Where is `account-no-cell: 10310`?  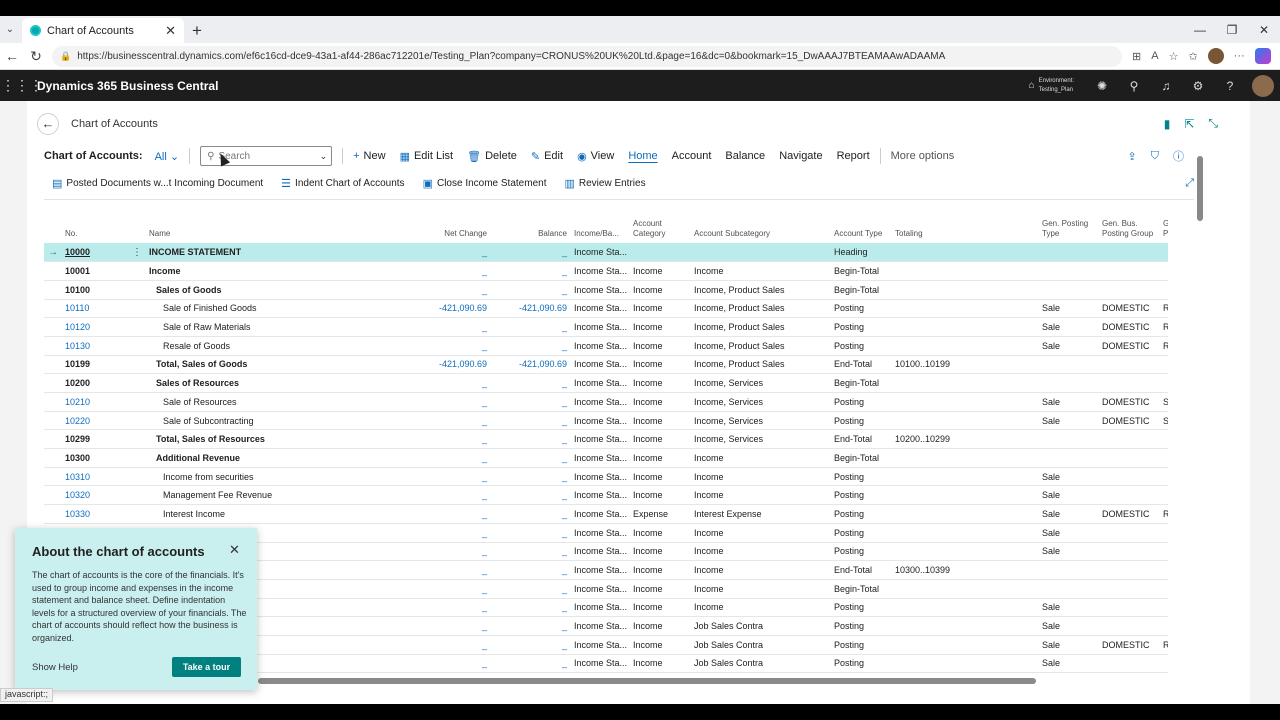 account-no-cell: 10310 is located at coordinates (95, 477).